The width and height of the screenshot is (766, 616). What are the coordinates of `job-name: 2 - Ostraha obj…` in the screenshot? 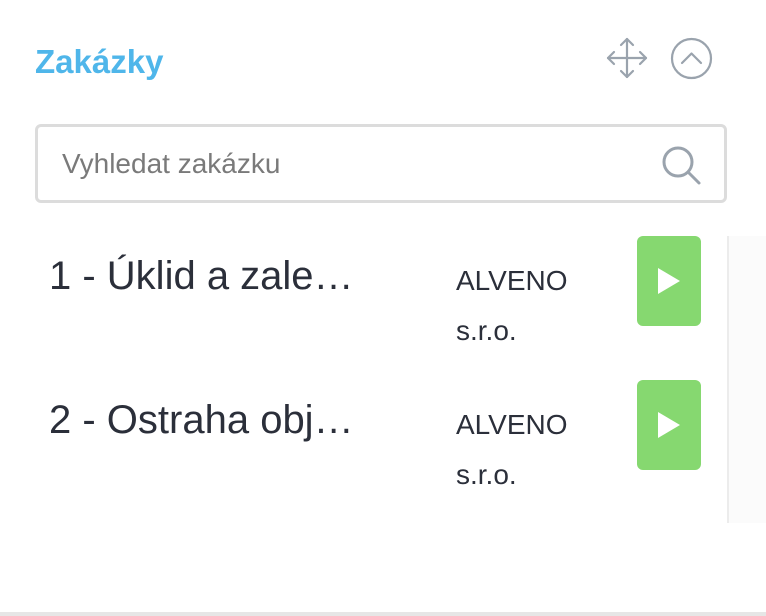 It's located at (219, 420).